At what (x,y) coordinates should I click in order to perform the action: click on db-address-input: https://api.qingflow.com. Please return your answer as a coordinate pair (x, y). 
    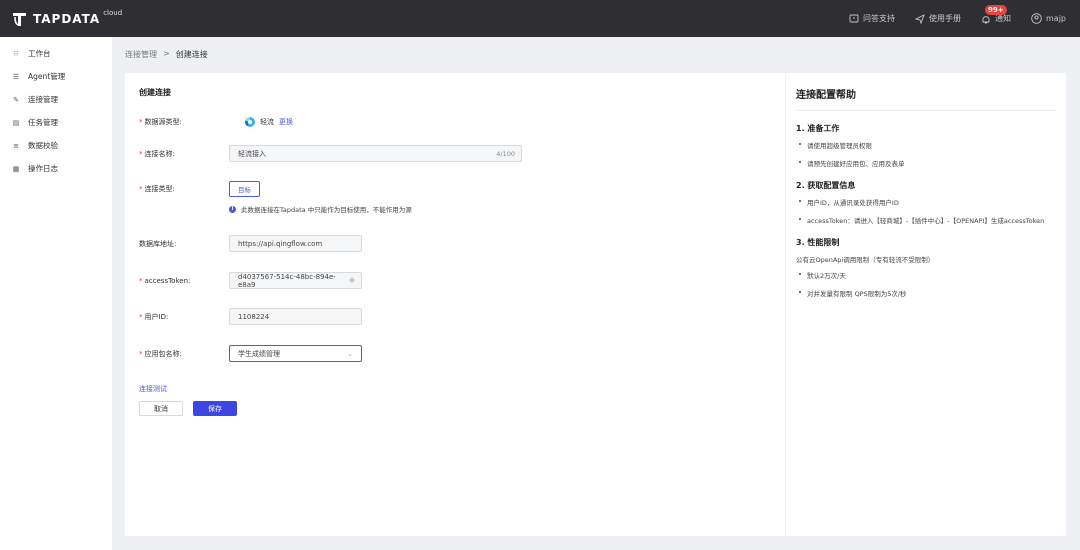
    Looking at the image, I should click on (295, 243).